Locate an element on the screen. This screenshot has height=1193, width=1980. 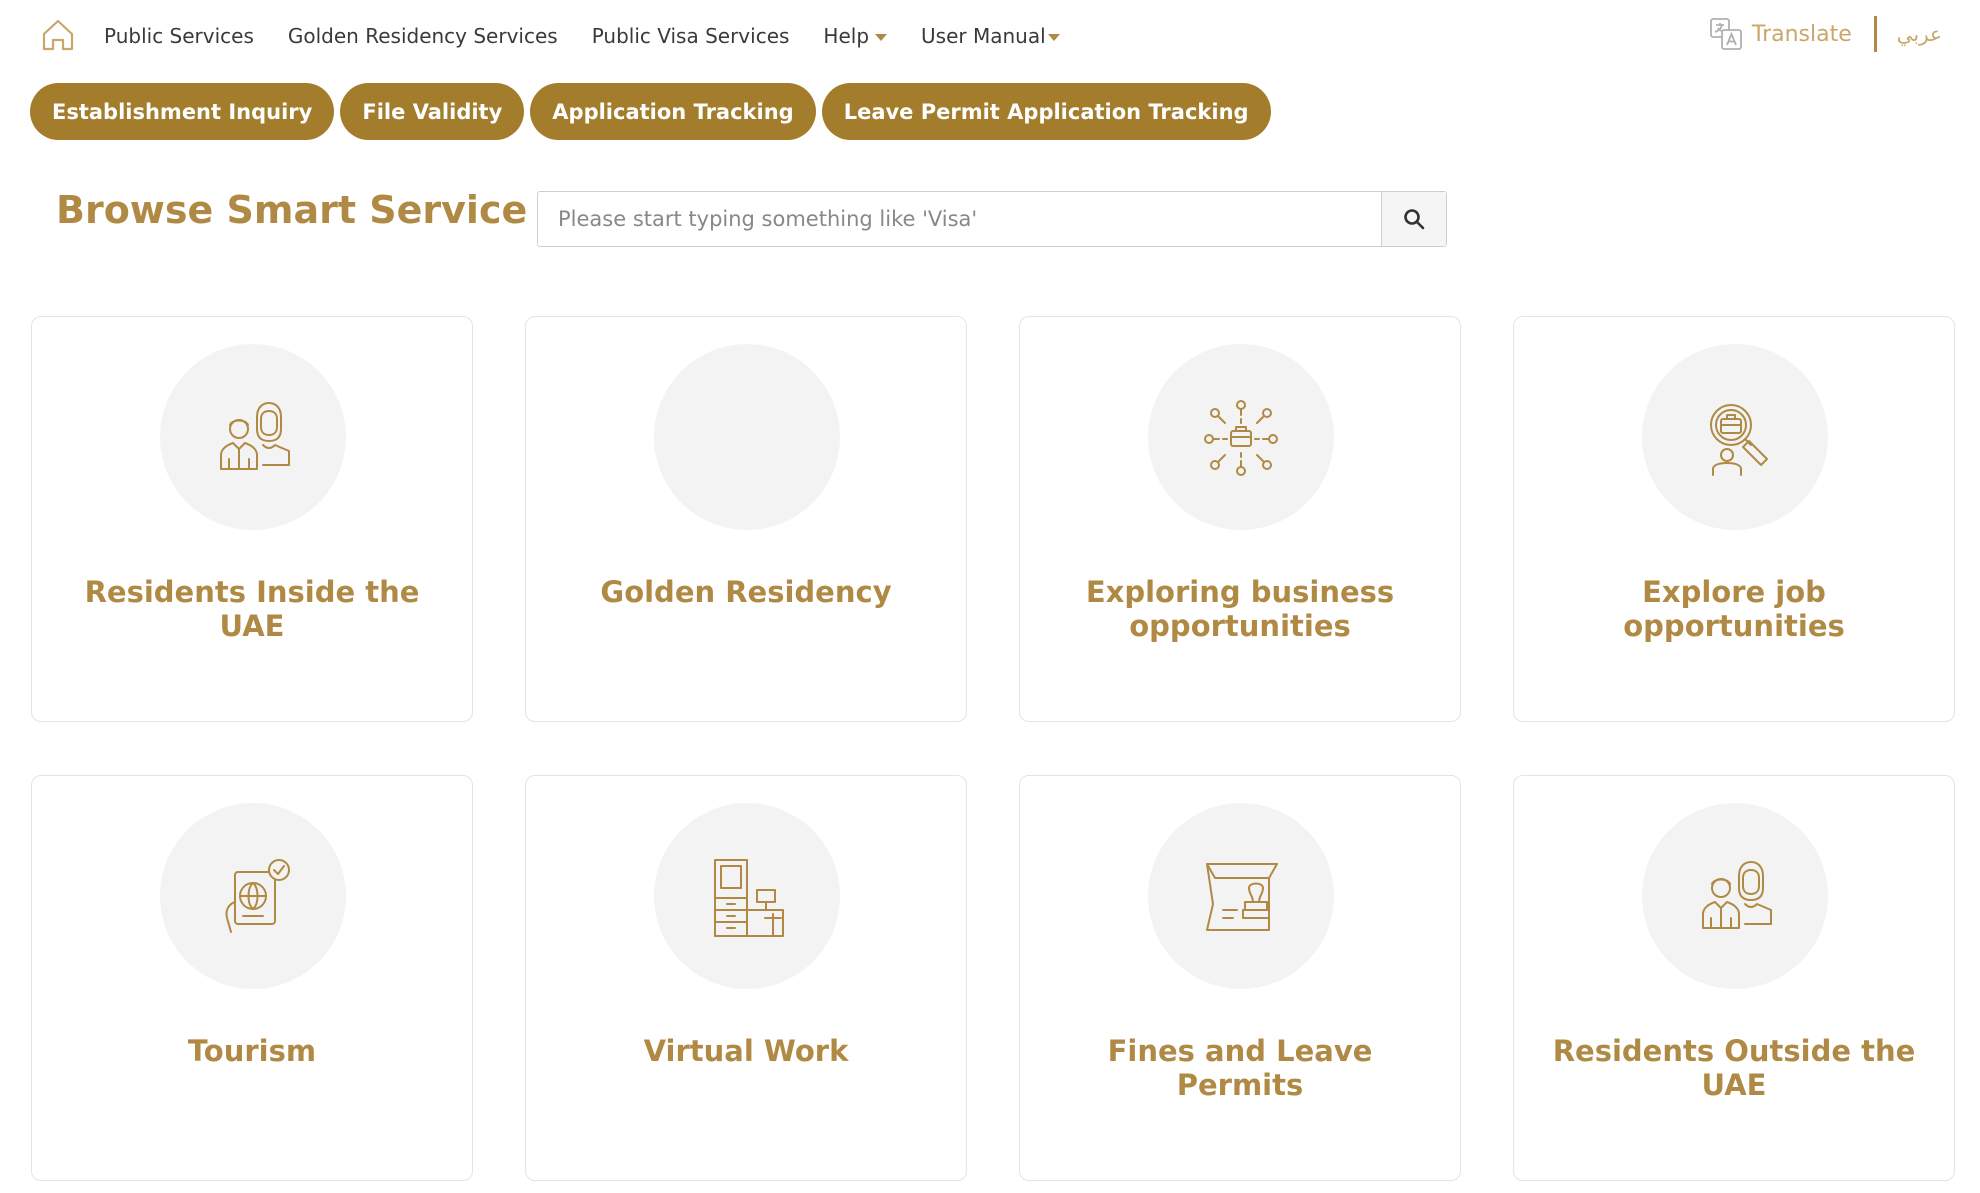
nav-help-dropdown: Help is located at coordinates (855, 36).